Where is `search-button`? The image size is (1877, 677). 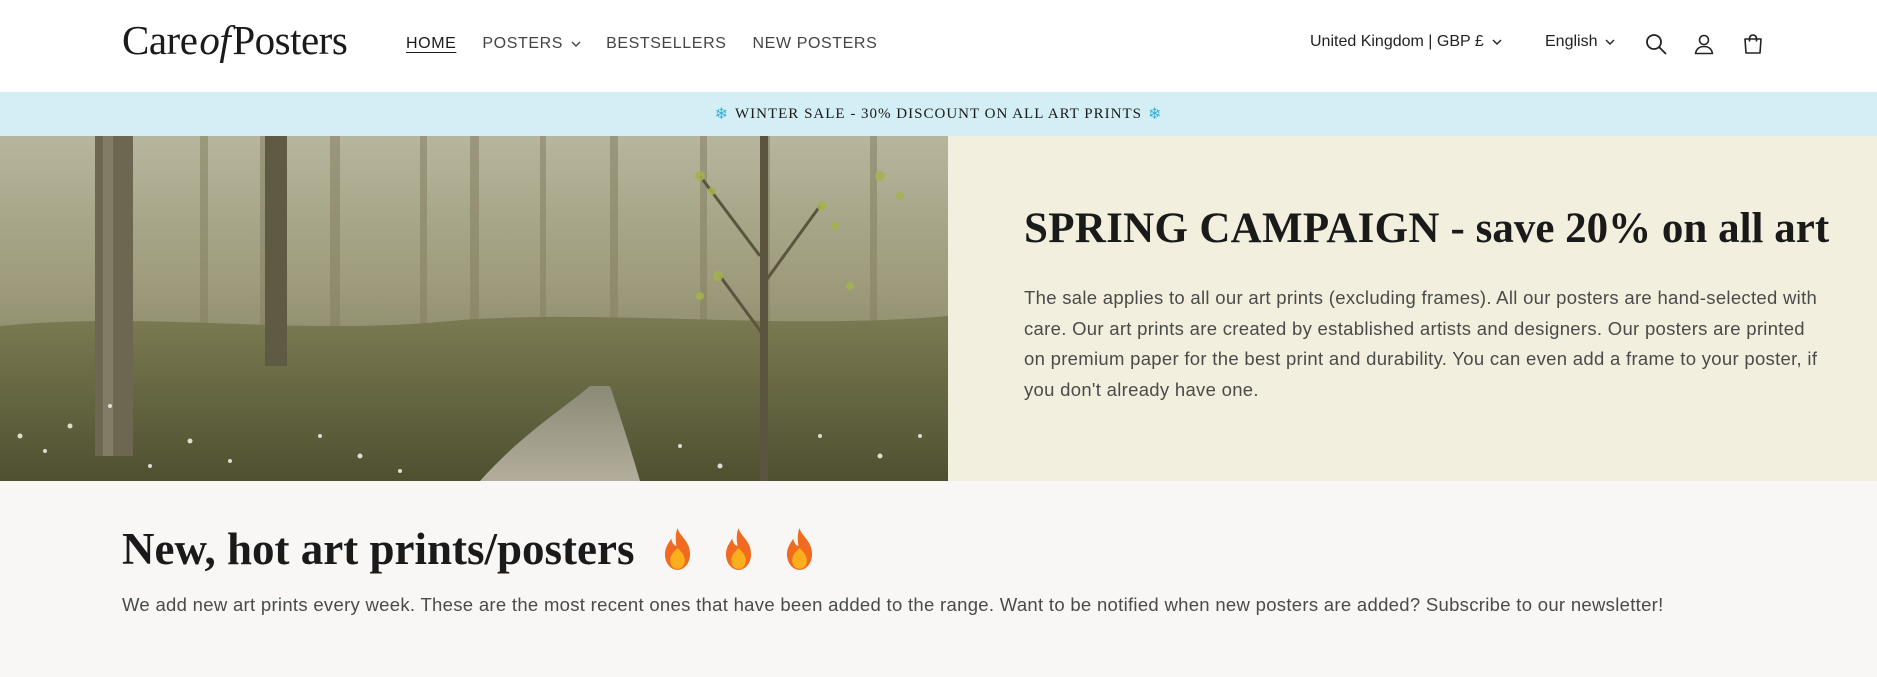
search-button is located at coordinates (1656, 44).